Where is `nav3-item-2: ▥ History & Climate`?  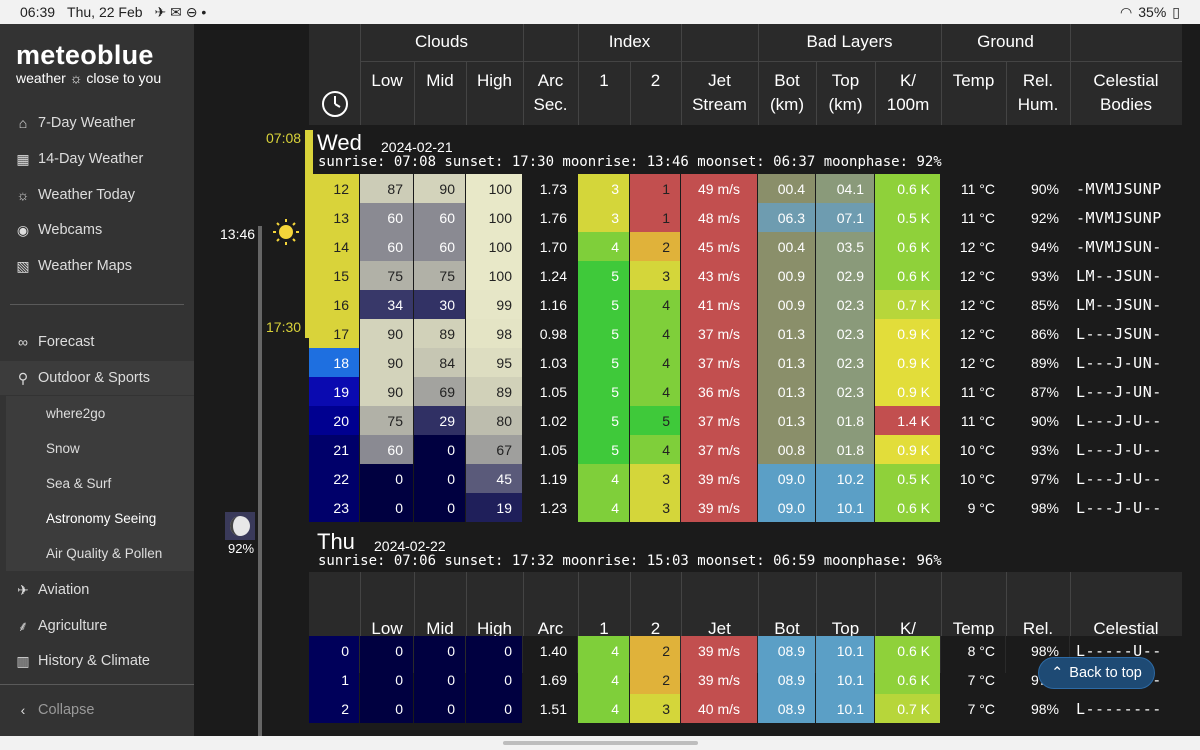 nav3-item-2: ▥ History & Climate is located at coordinates (97, 661).